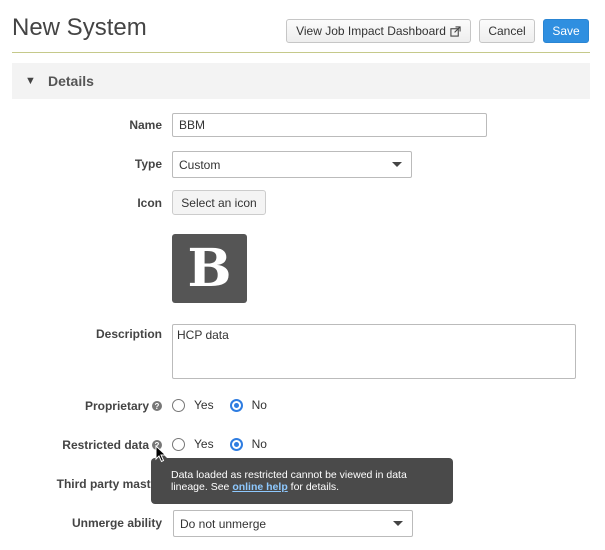 Image resolution: width=605 pixels, height=550 pixels. Describe the element at coordinates (149, 203) in the screenshot. I see `icon-label: Icon` at that location.